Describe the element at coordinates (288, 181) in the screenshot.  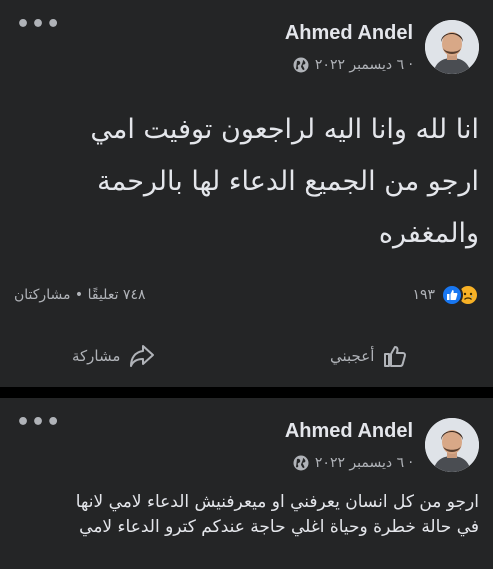
I see `post-text-line: ارجو من الجميع الدعاء لها بالرحمة` at that location.